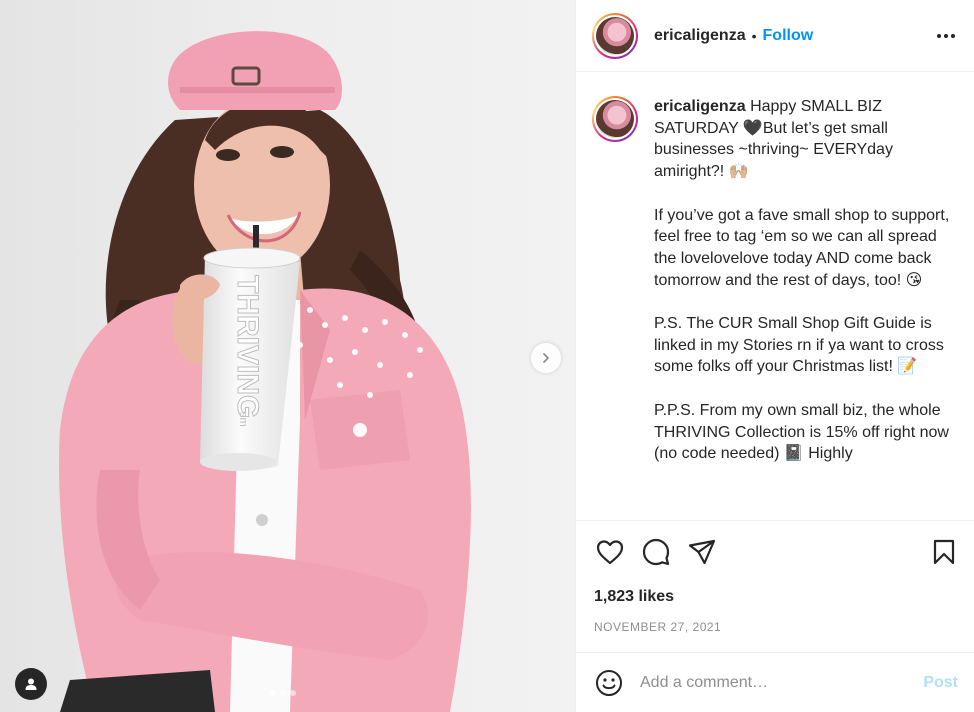 The width and height of the screenshot is (974, 712). I want to click on avatar, so click(615, 35).